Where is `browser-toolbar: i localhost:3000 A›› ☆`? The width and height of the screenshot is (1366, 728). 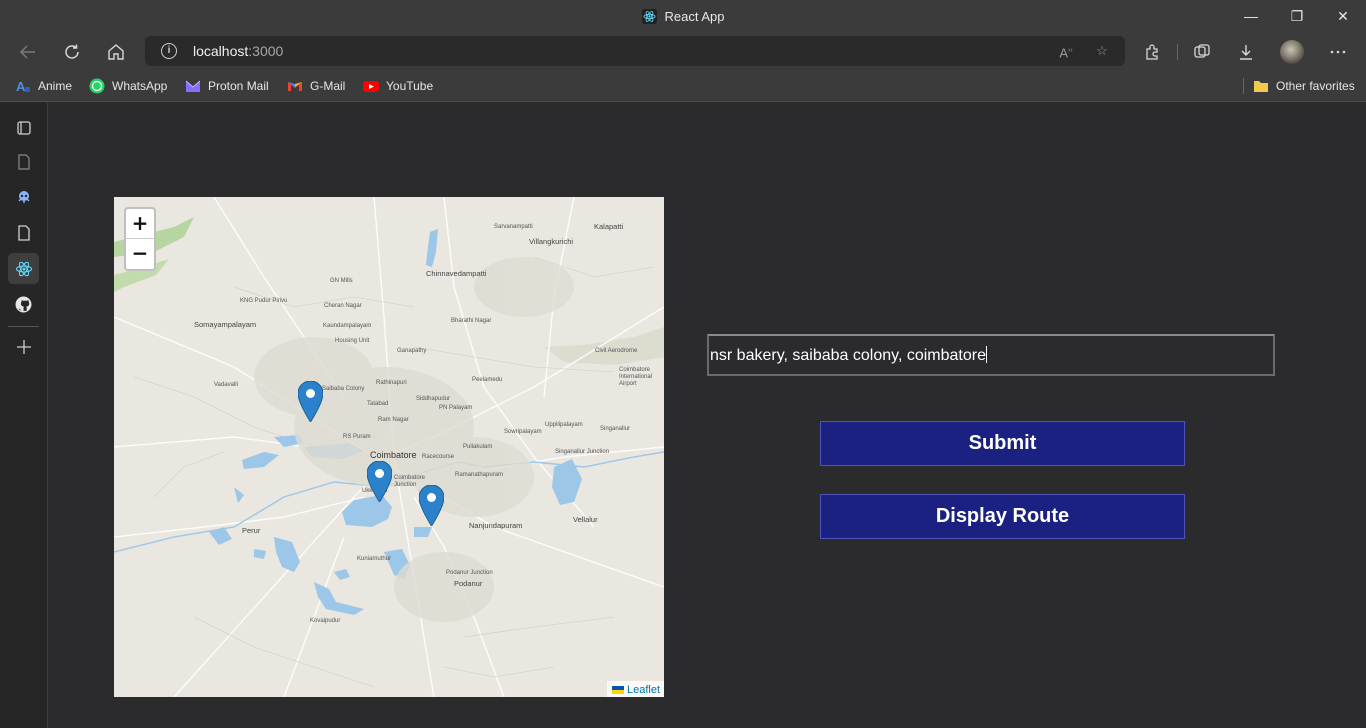 browser-toolbar: i localhost:3000 A›› ☆ is located at coordinates (683, 52).